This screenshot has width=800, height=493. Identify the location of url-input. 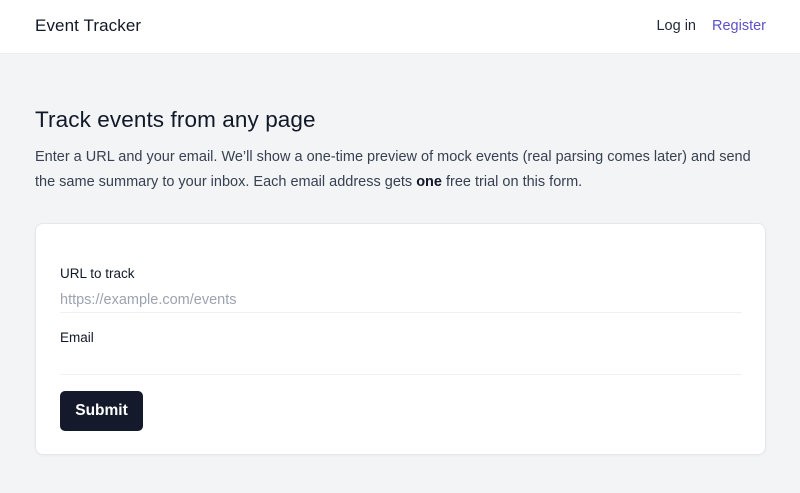
(401, 300).